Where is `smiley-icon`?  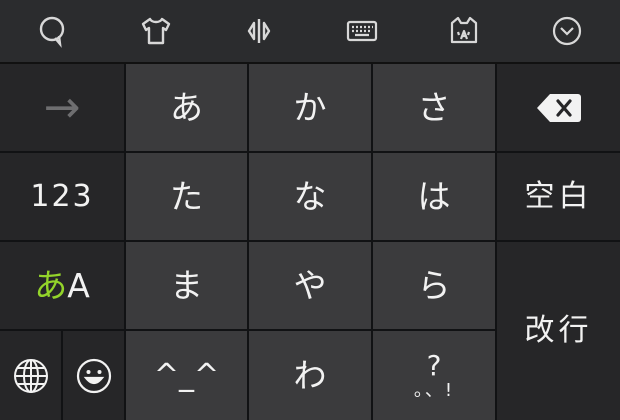
smiley-icon is located at coordinates (93, 375).